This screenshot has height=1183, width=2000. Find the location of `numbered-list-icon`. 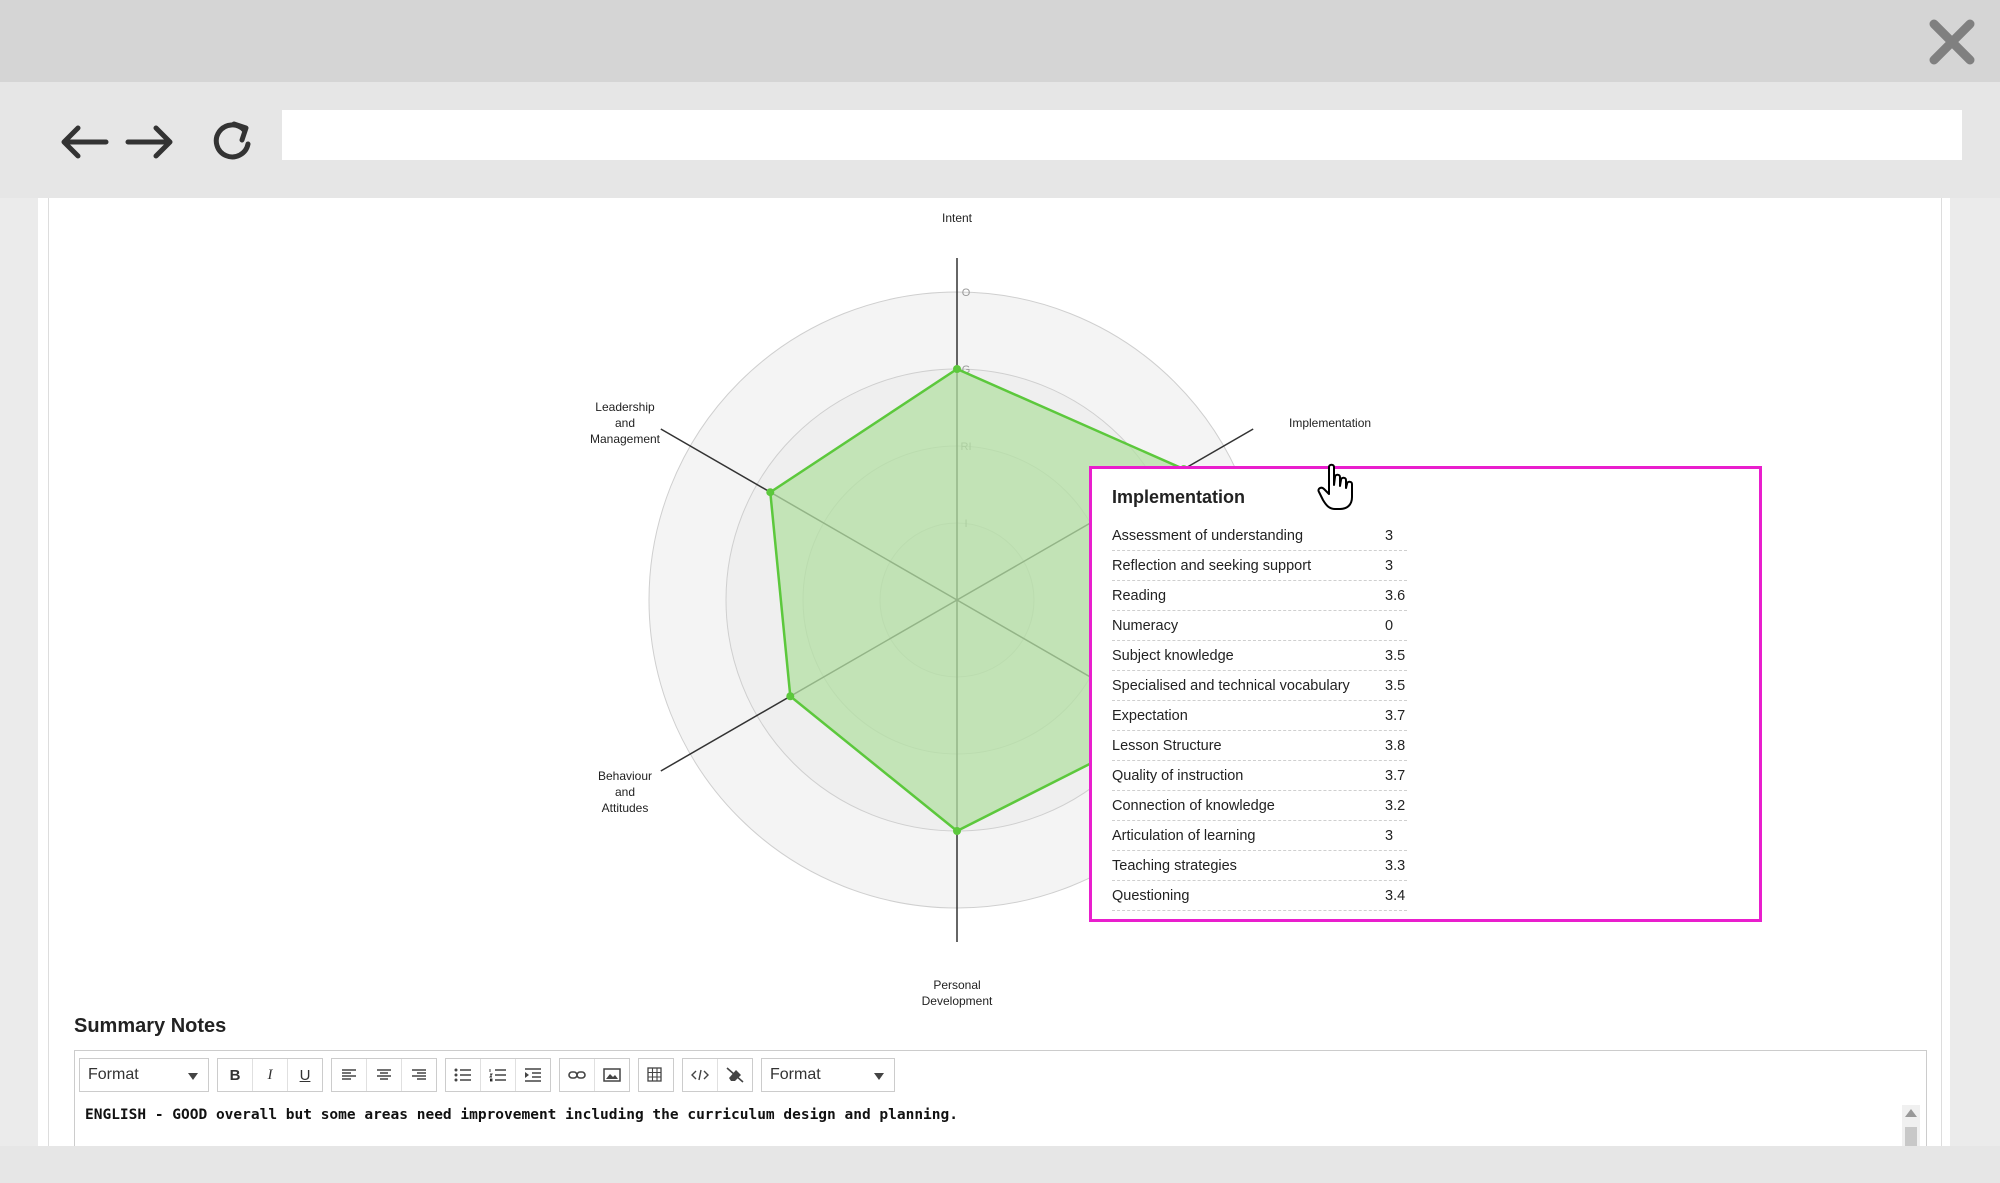

numbered-list-icon is located at coordinates (497, 1075).